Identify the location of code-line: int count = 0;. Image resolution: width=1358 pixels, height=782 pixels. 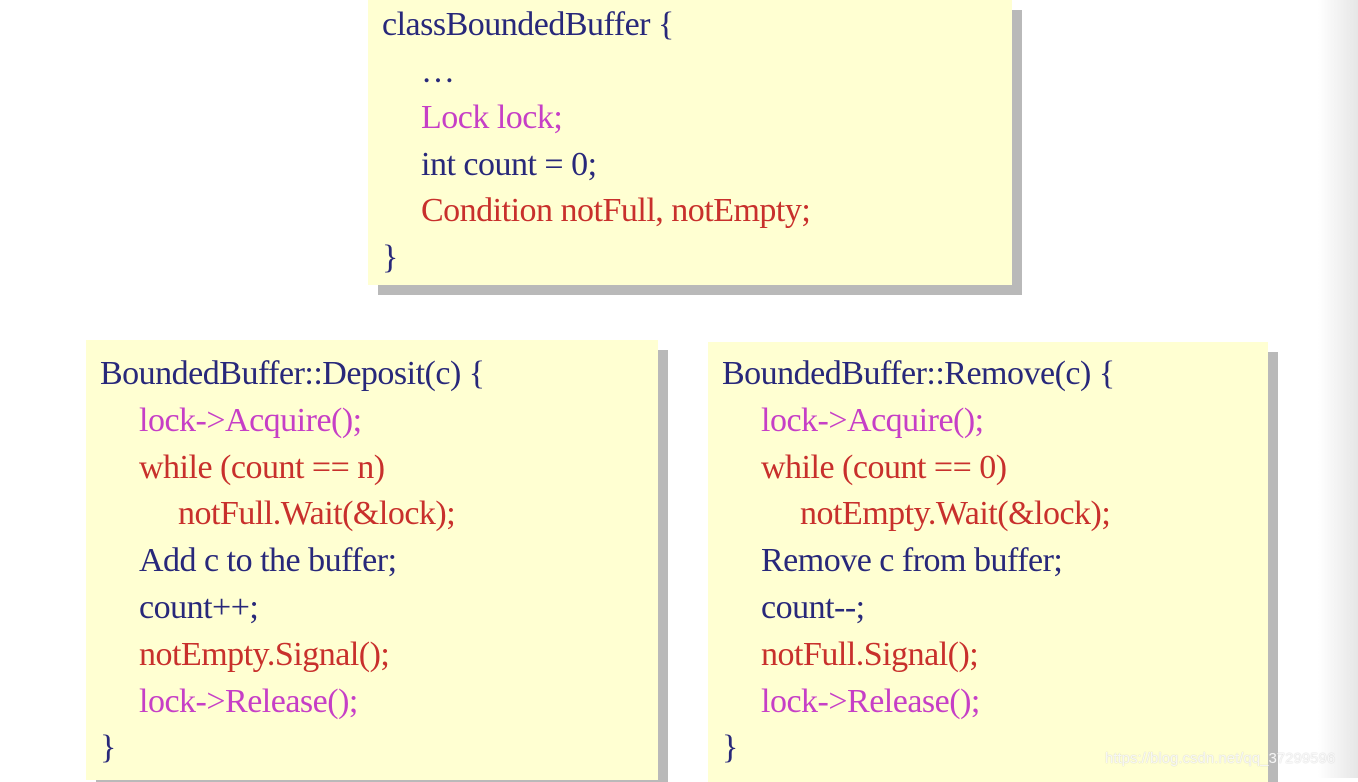
(509, 164).